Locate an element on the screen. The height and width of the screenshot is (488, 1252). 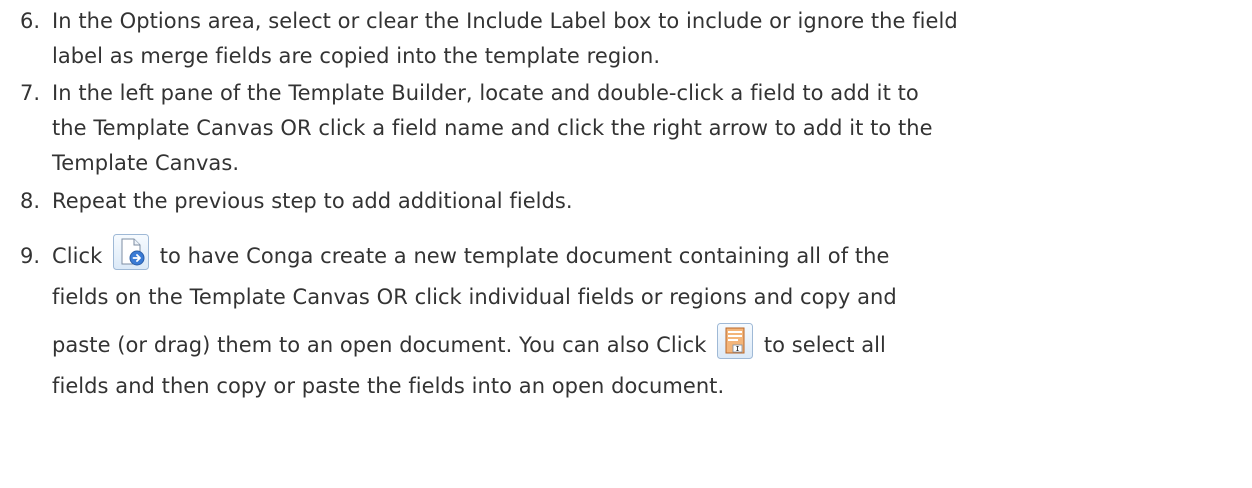
step-number: 7. is located at coordinates (30, 93).